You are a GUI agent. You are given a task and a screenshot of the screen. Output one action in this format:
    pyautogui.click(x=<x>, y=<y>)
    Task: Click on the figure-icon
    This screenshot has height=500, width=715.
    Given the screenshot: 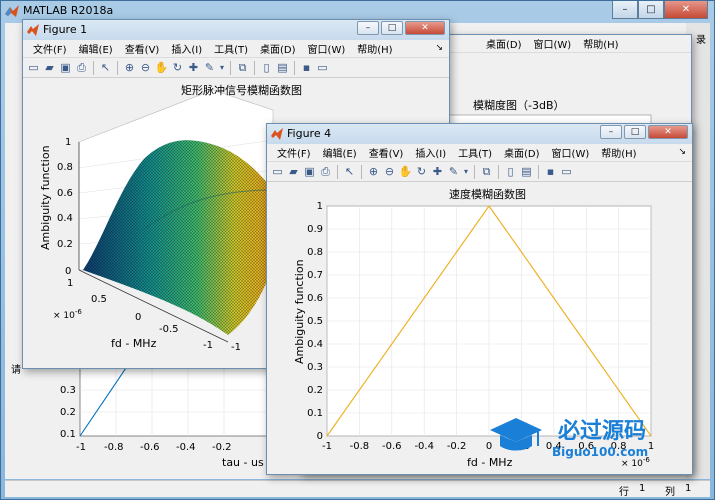 What is the action you would take?
    pyautogui.click(x=277, y=134)
    